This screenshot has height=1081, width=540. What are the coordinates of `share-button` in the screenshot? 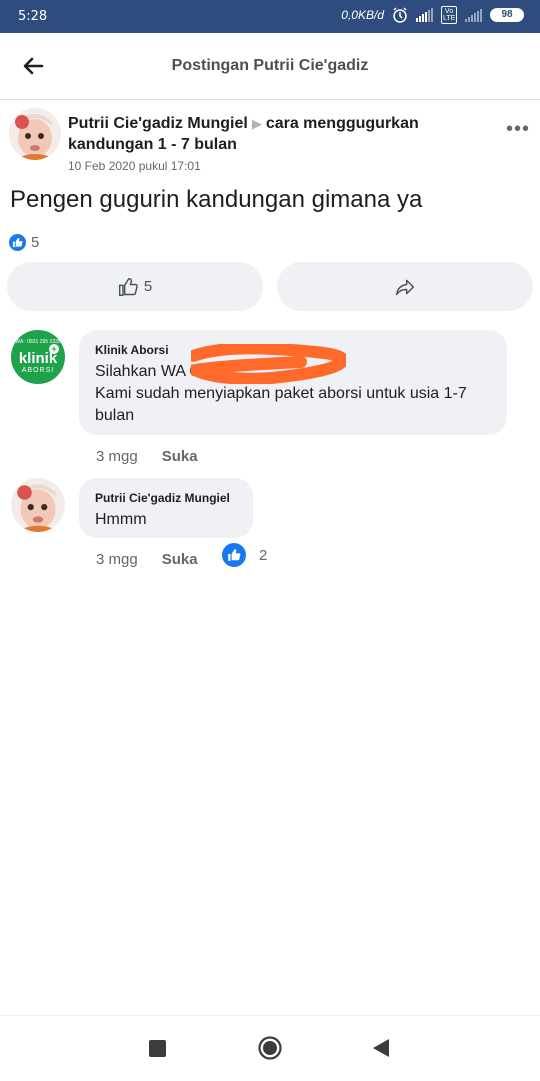 It's located at (405, 286).